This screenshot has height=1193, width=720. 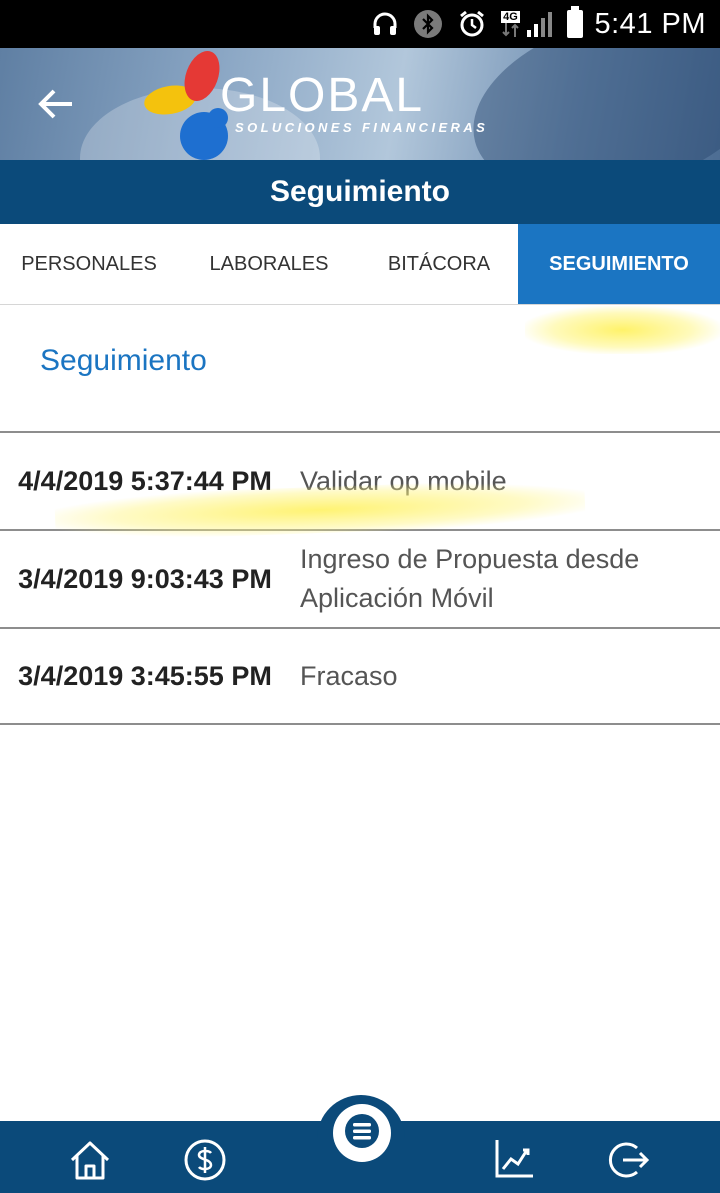 What do you see at coordinates (650, 23) in the screenshot?
I see `status-time: 5:41 PM` at bounding box center [650, 23].